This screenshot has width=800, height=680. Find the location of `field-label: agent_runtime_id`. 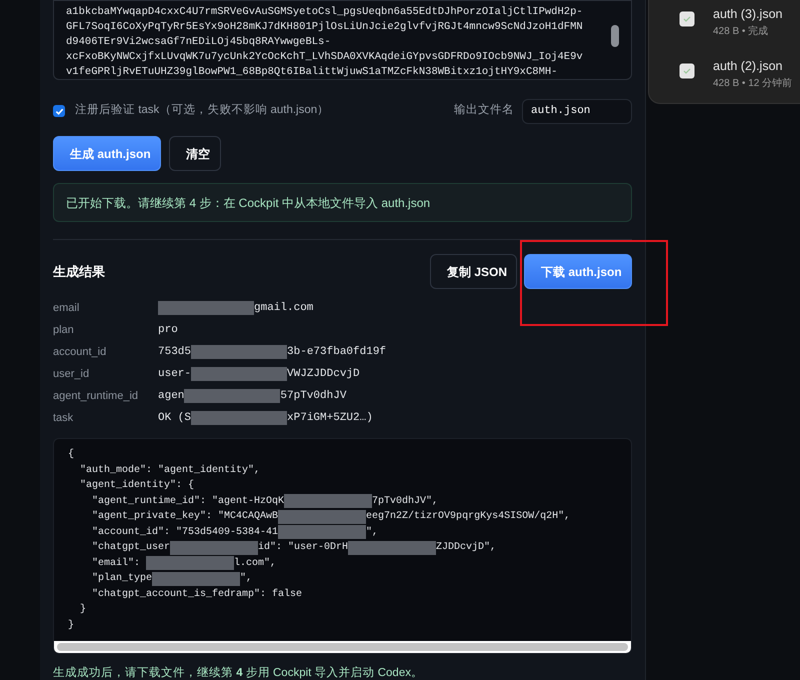

field-label: agent_runtime_id is located at coordinates (96, 396).